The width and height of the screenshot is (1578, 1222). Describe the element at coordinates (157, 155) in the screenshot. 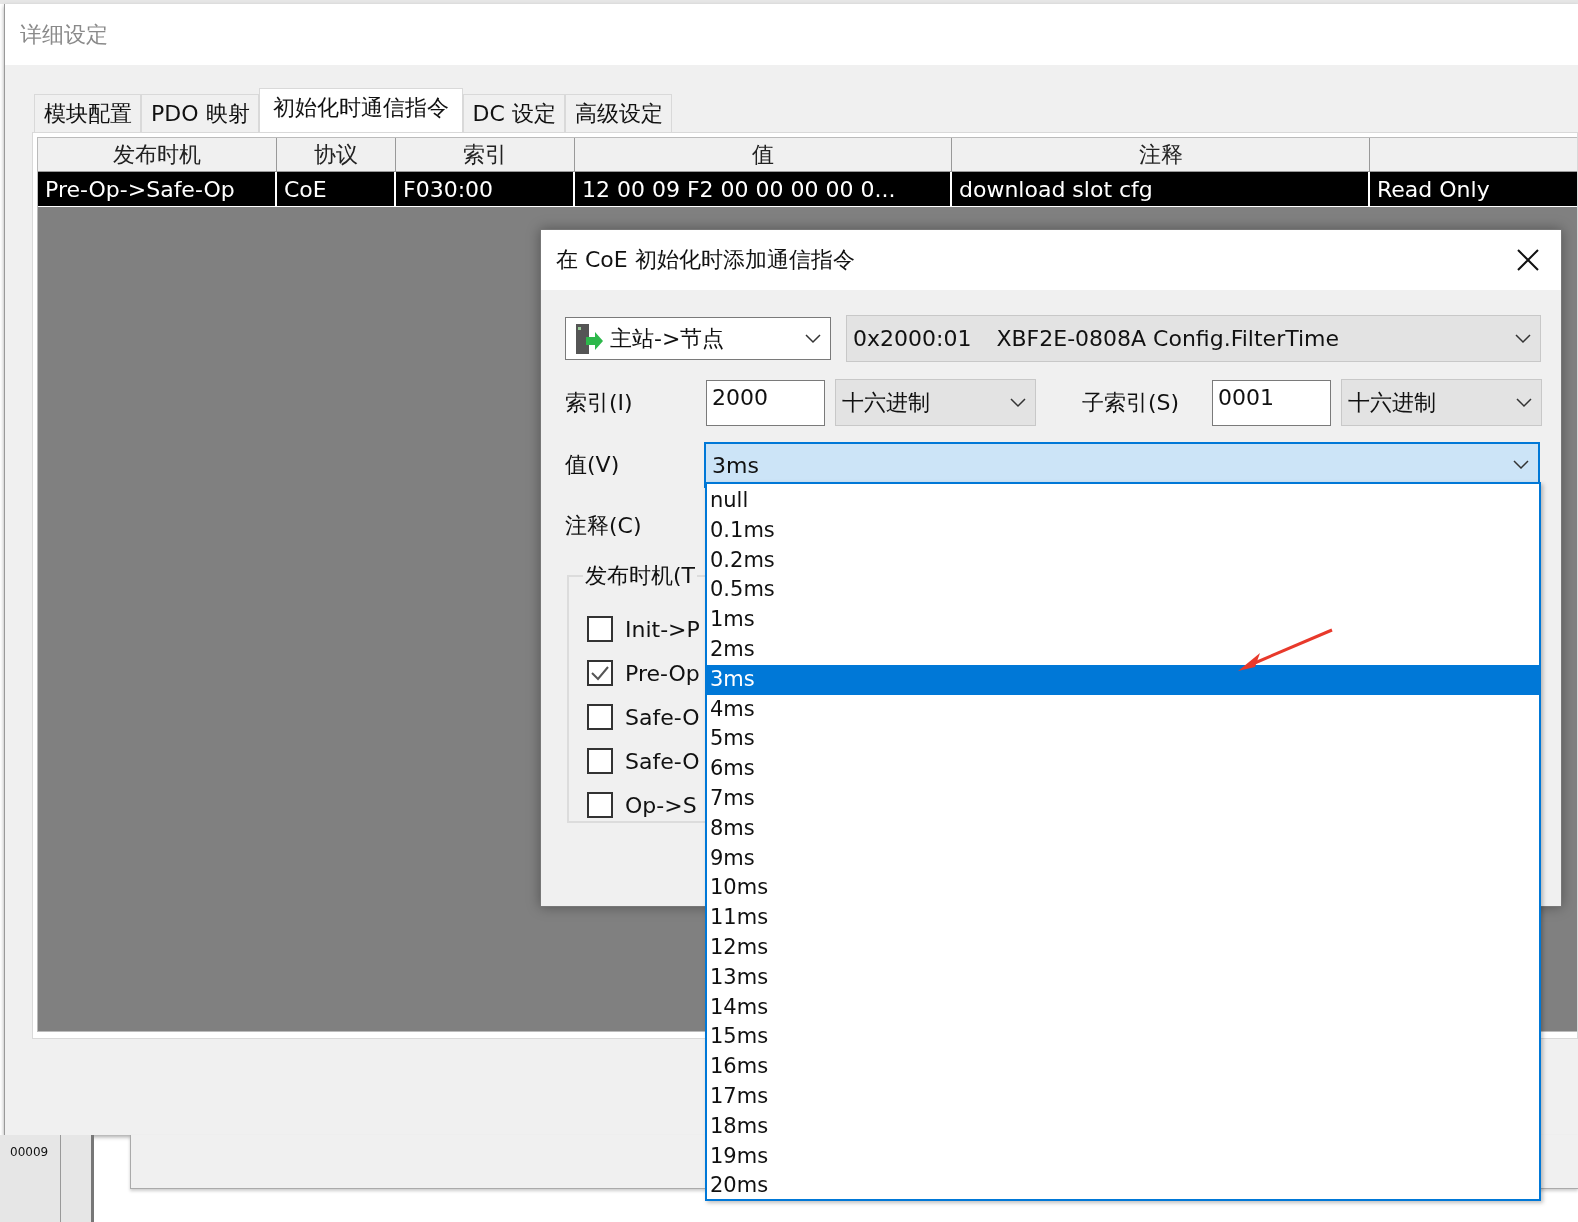

I see `column-header: 发布时机` at that location.